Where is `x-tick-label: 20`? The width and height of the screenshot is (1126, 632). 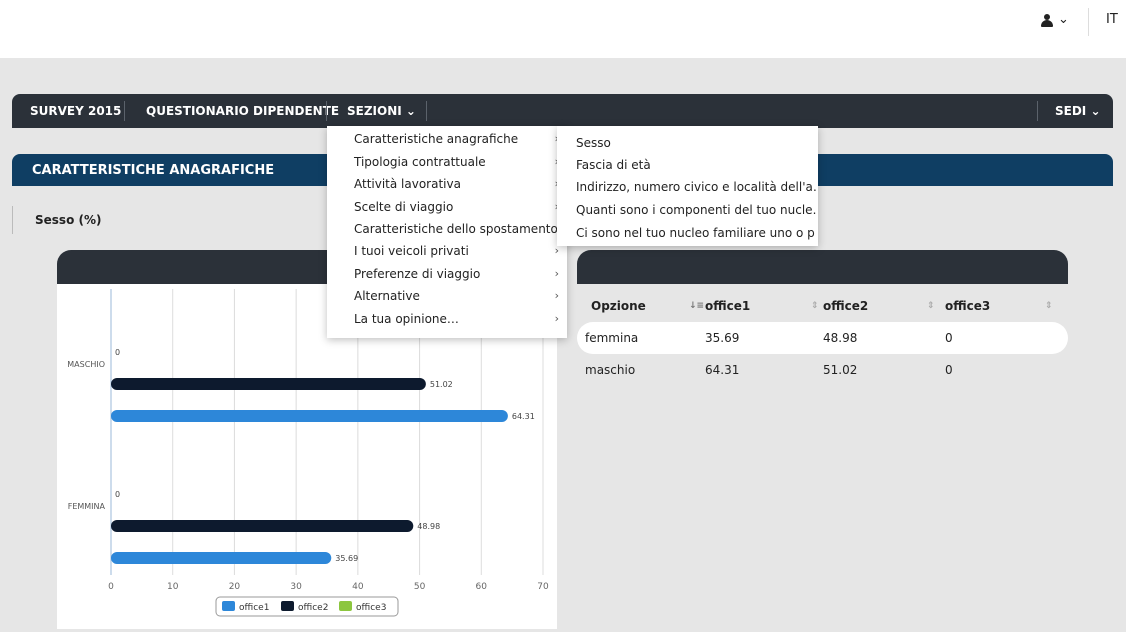
x-tick-label: 20 is located at coordinates (235, 587).